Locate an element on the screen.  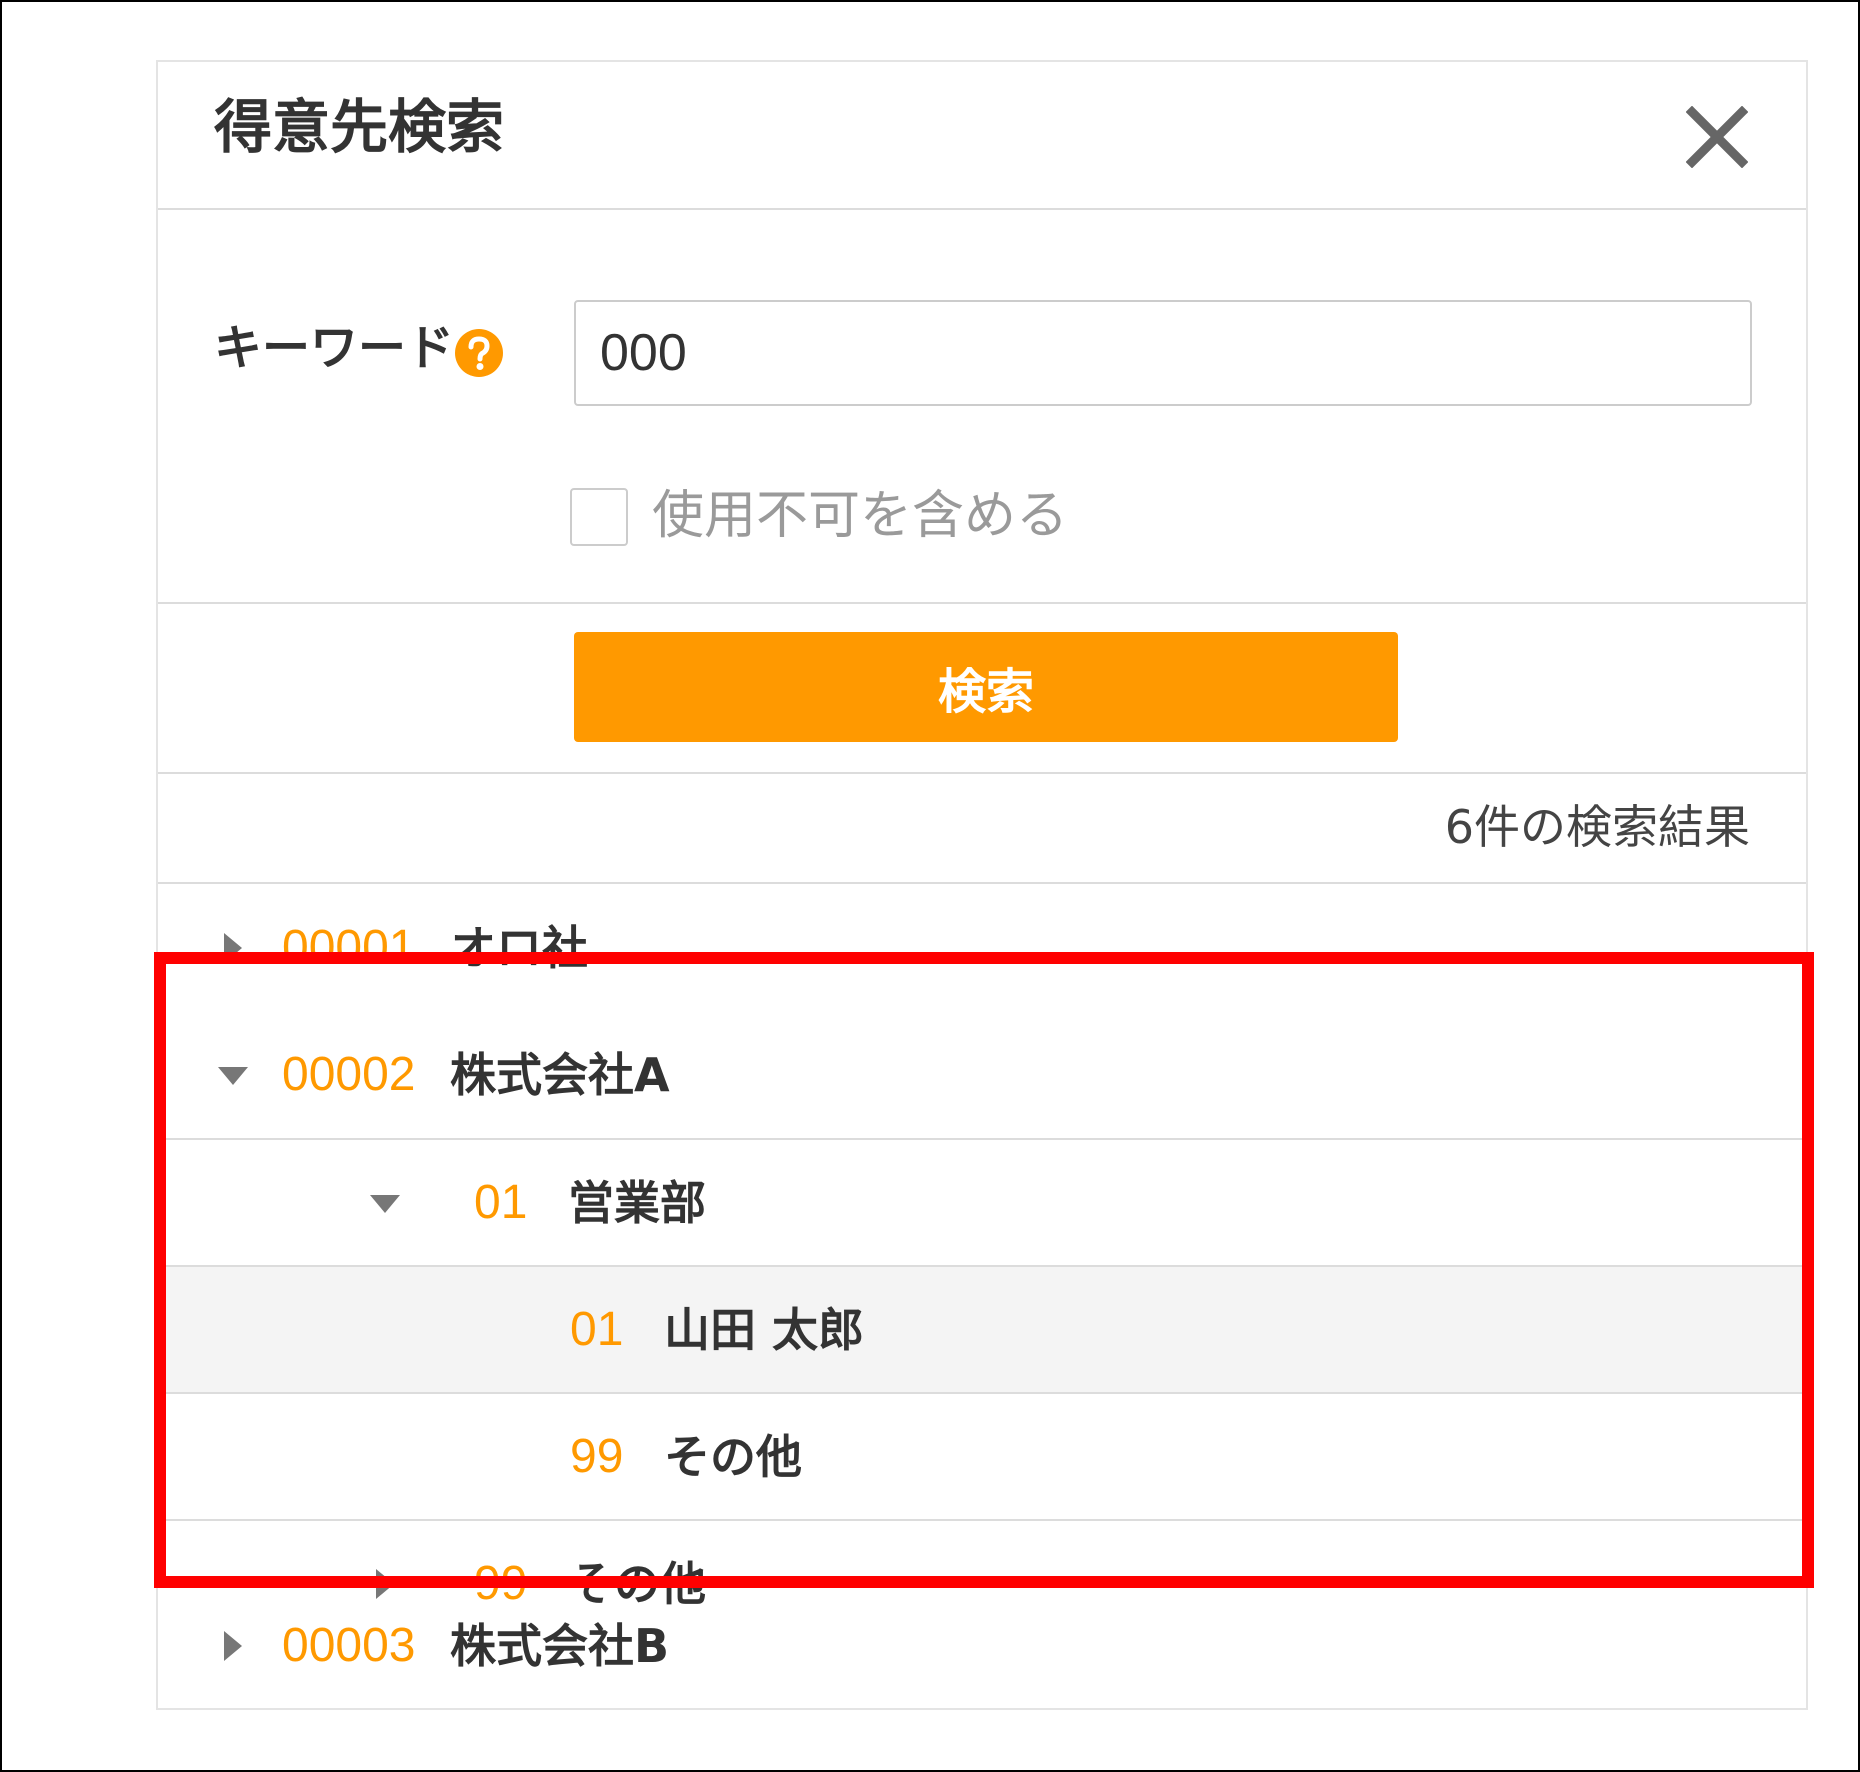
row-name: 株式会社A is located at coordinates (560, 1074).